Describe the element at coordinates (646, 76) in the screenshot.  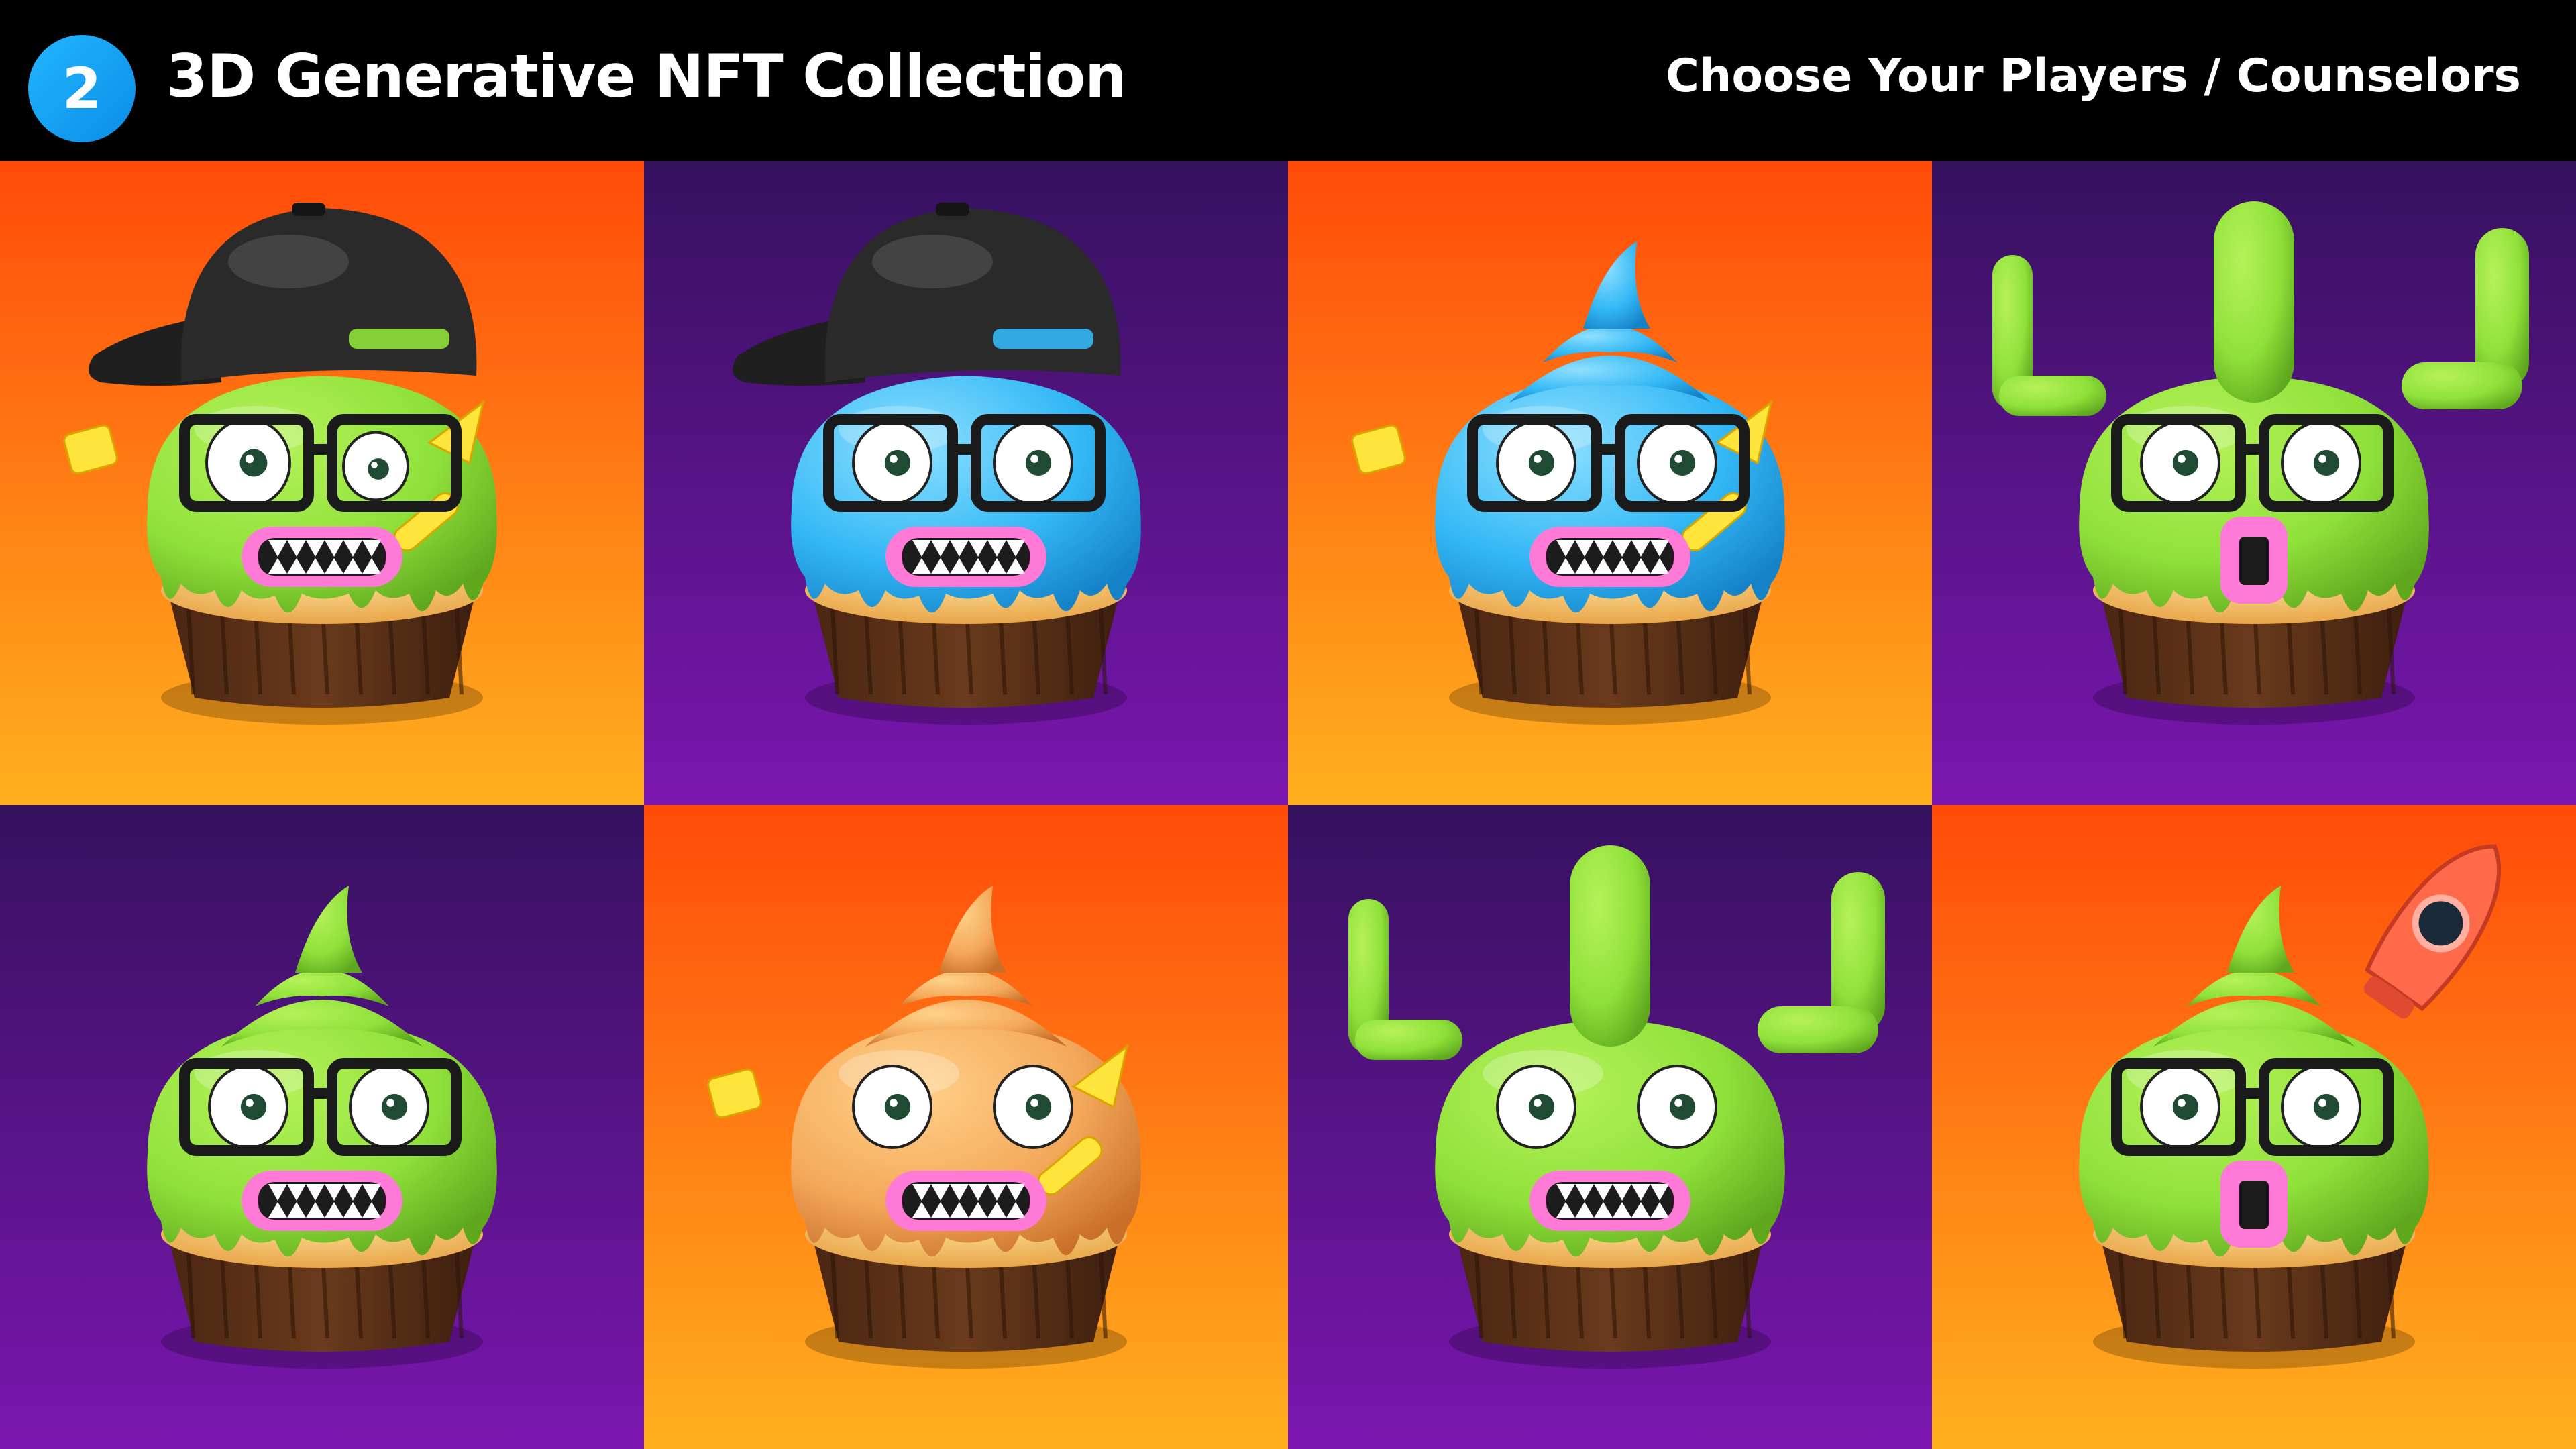
I see `page-title: 3D Generative NFT Collection` at that location.